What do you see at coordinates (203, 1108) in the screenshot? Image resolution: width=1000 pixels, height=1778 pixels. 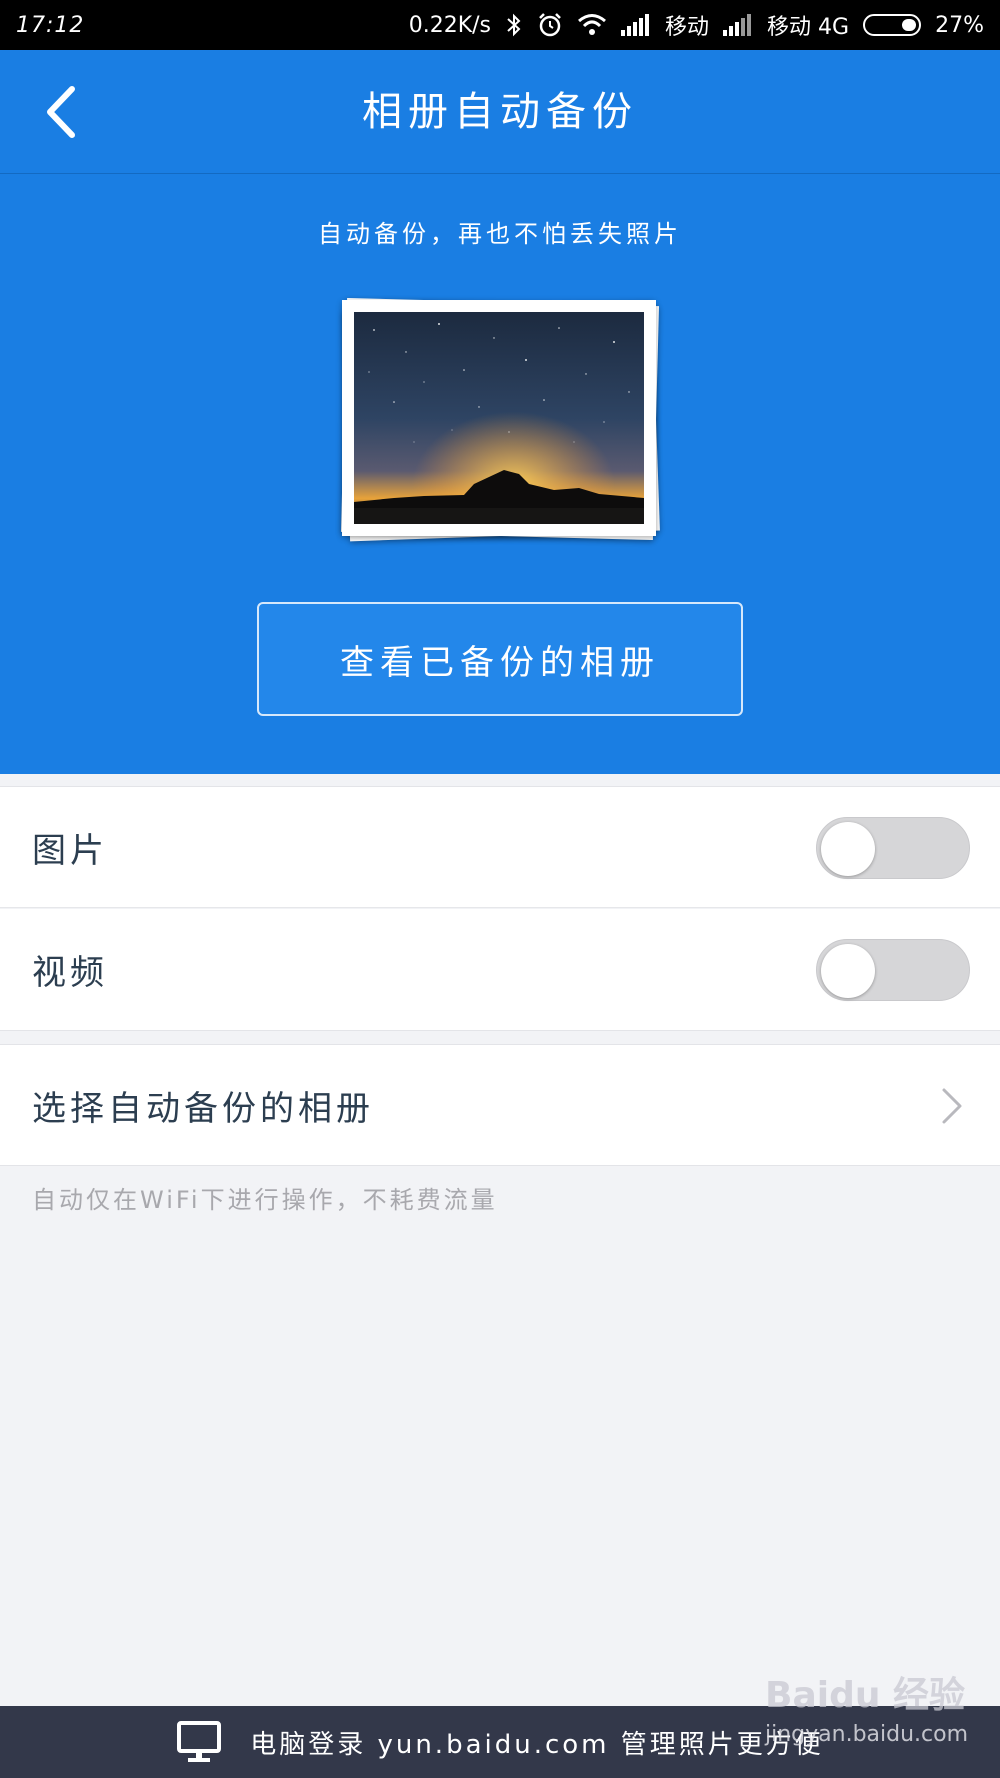 I see `select-album-label: 选择自动备份的相册` at bounding box center [203, 1108].